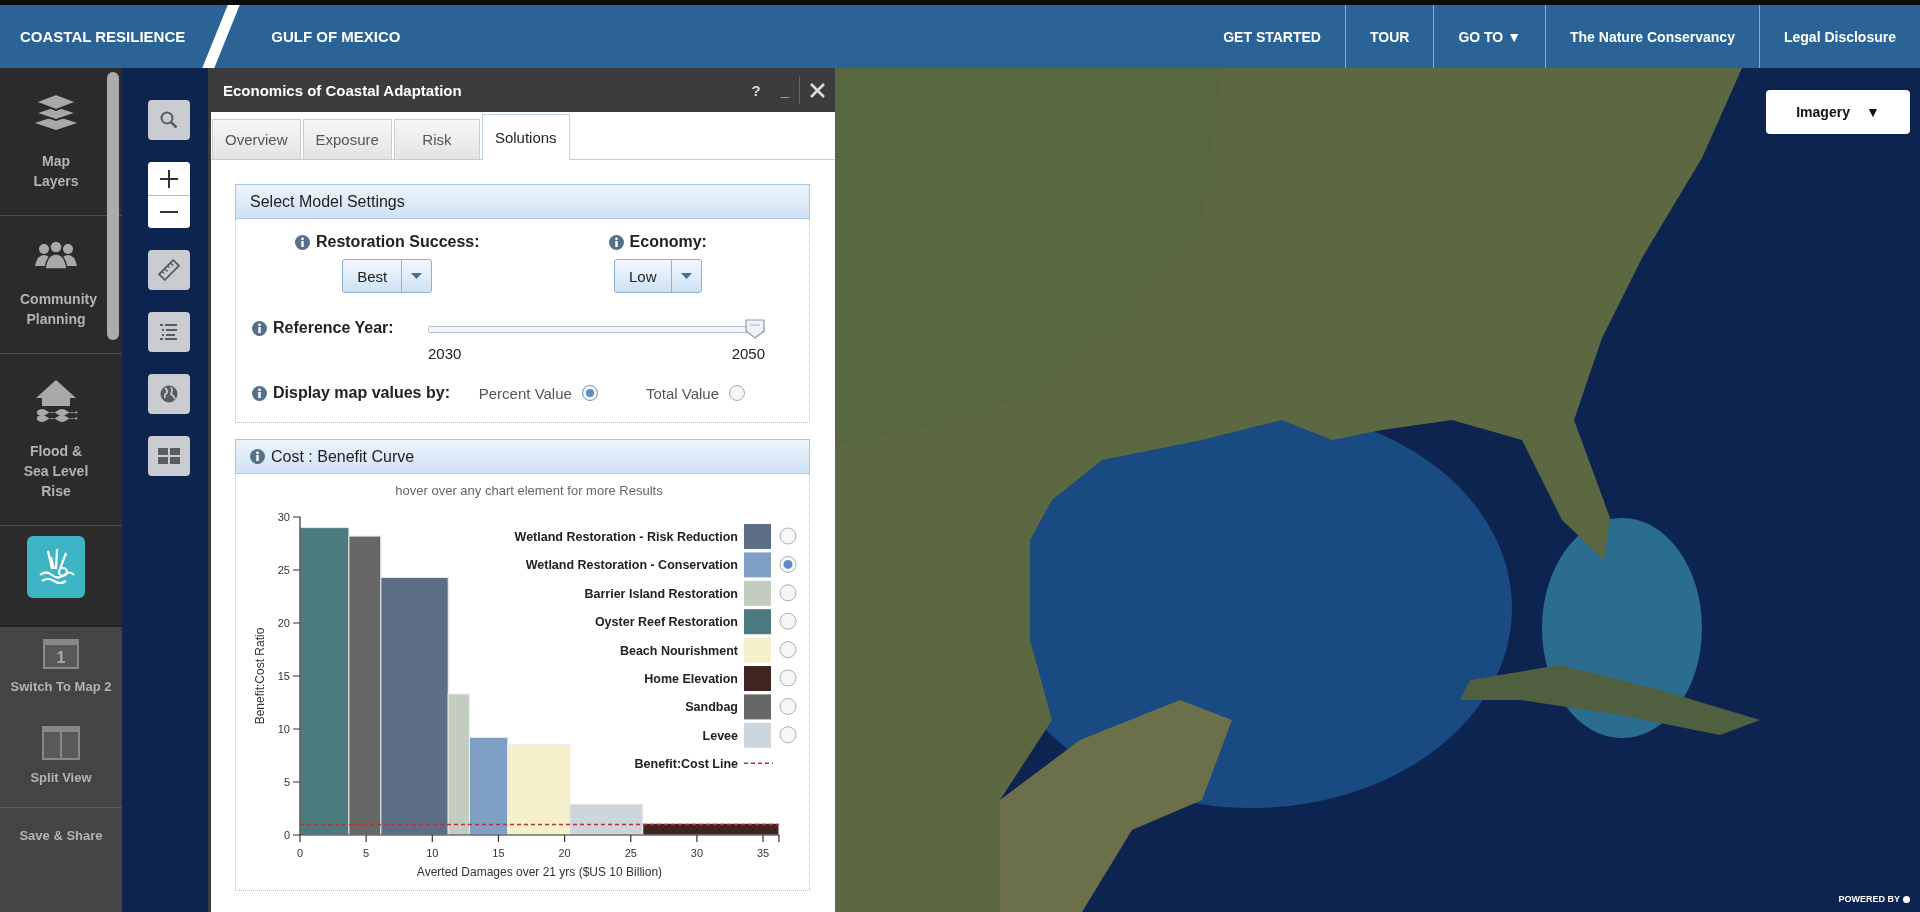 The image size is (1920, 912). What do you see at coordinates (748, 353) in the screenshot?
I see `tick-label: 2050` at bounding box center [748, 353].